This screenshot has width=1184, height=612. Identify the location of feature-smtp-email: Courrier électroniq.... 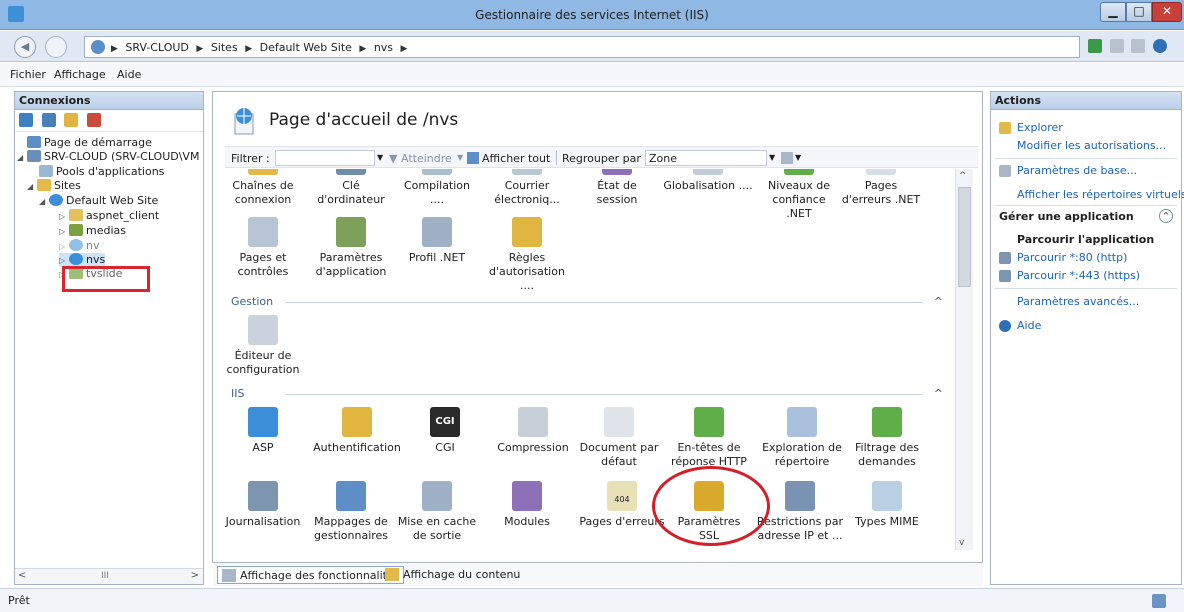
(527, 188).